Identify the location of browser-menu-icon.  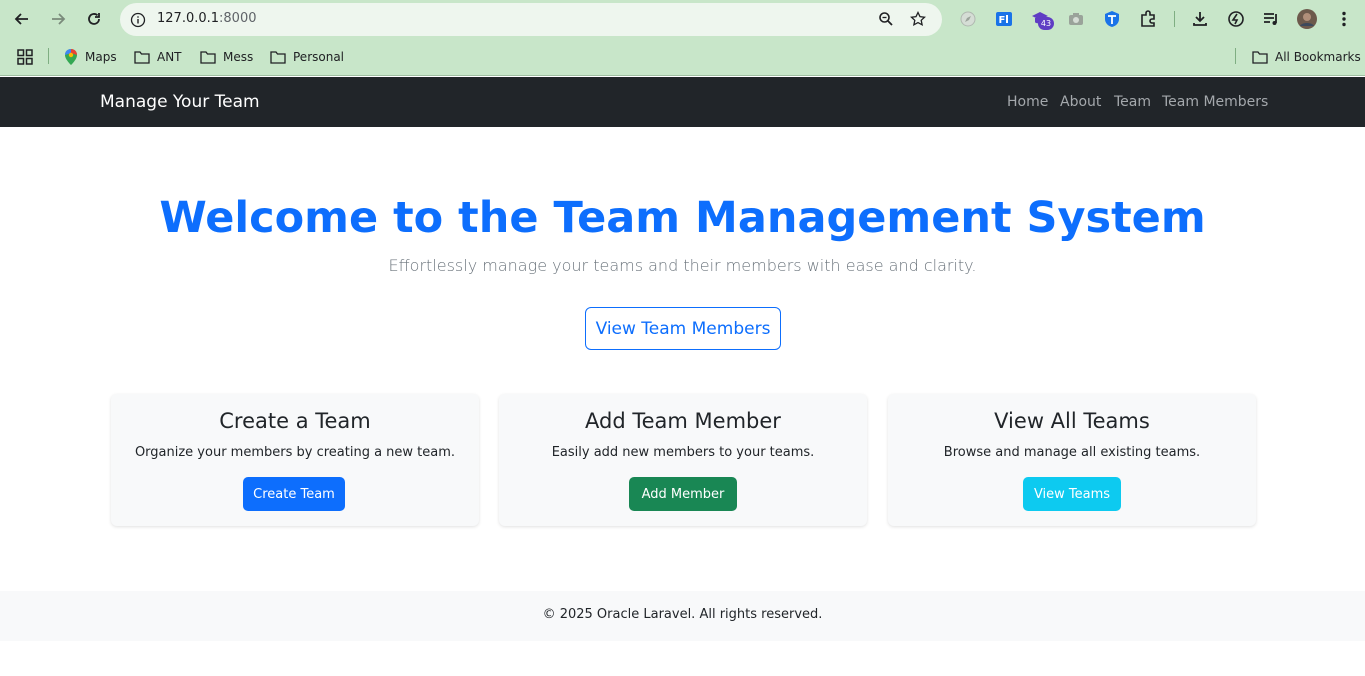
(1344, 19).